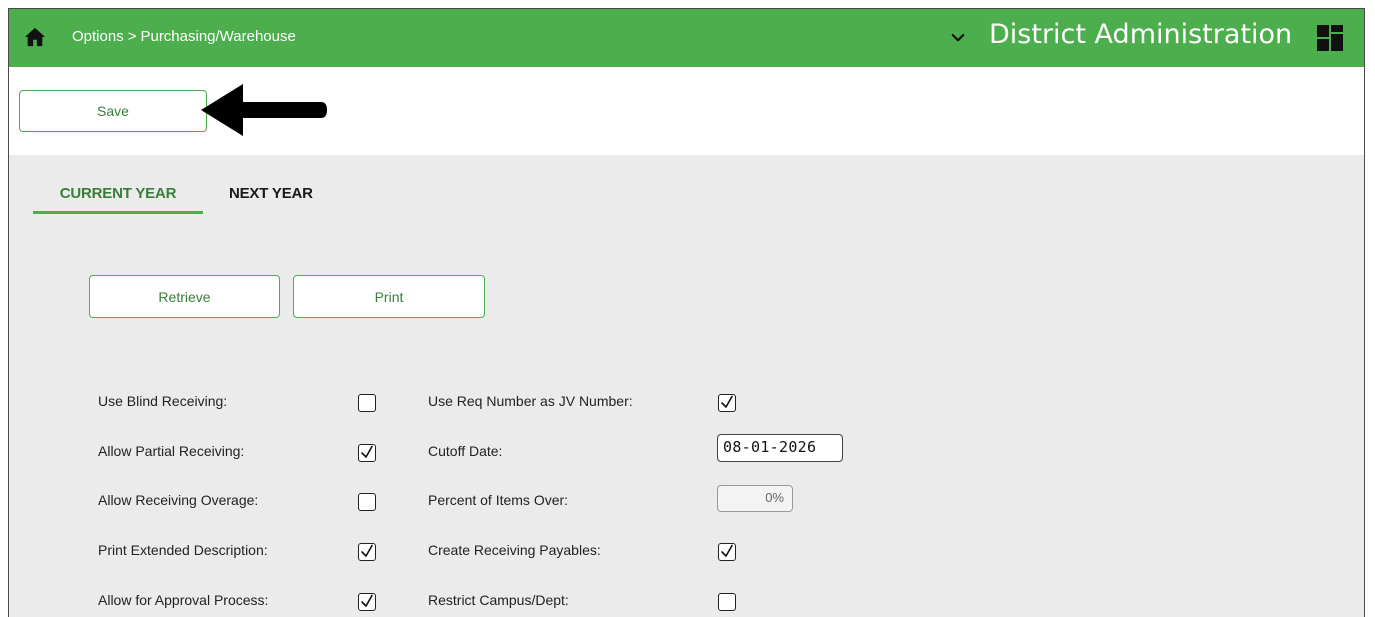  Describe the element at coordinates (780, 448) in the screenshot. I see `cutoff-date-input: 08-01-2026` at that location.